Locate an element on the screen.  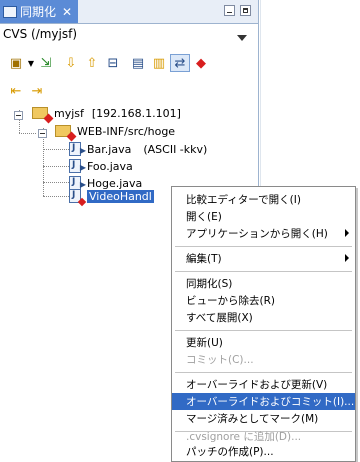
file-name: VideoHandl is located at coordinates (120, 196).